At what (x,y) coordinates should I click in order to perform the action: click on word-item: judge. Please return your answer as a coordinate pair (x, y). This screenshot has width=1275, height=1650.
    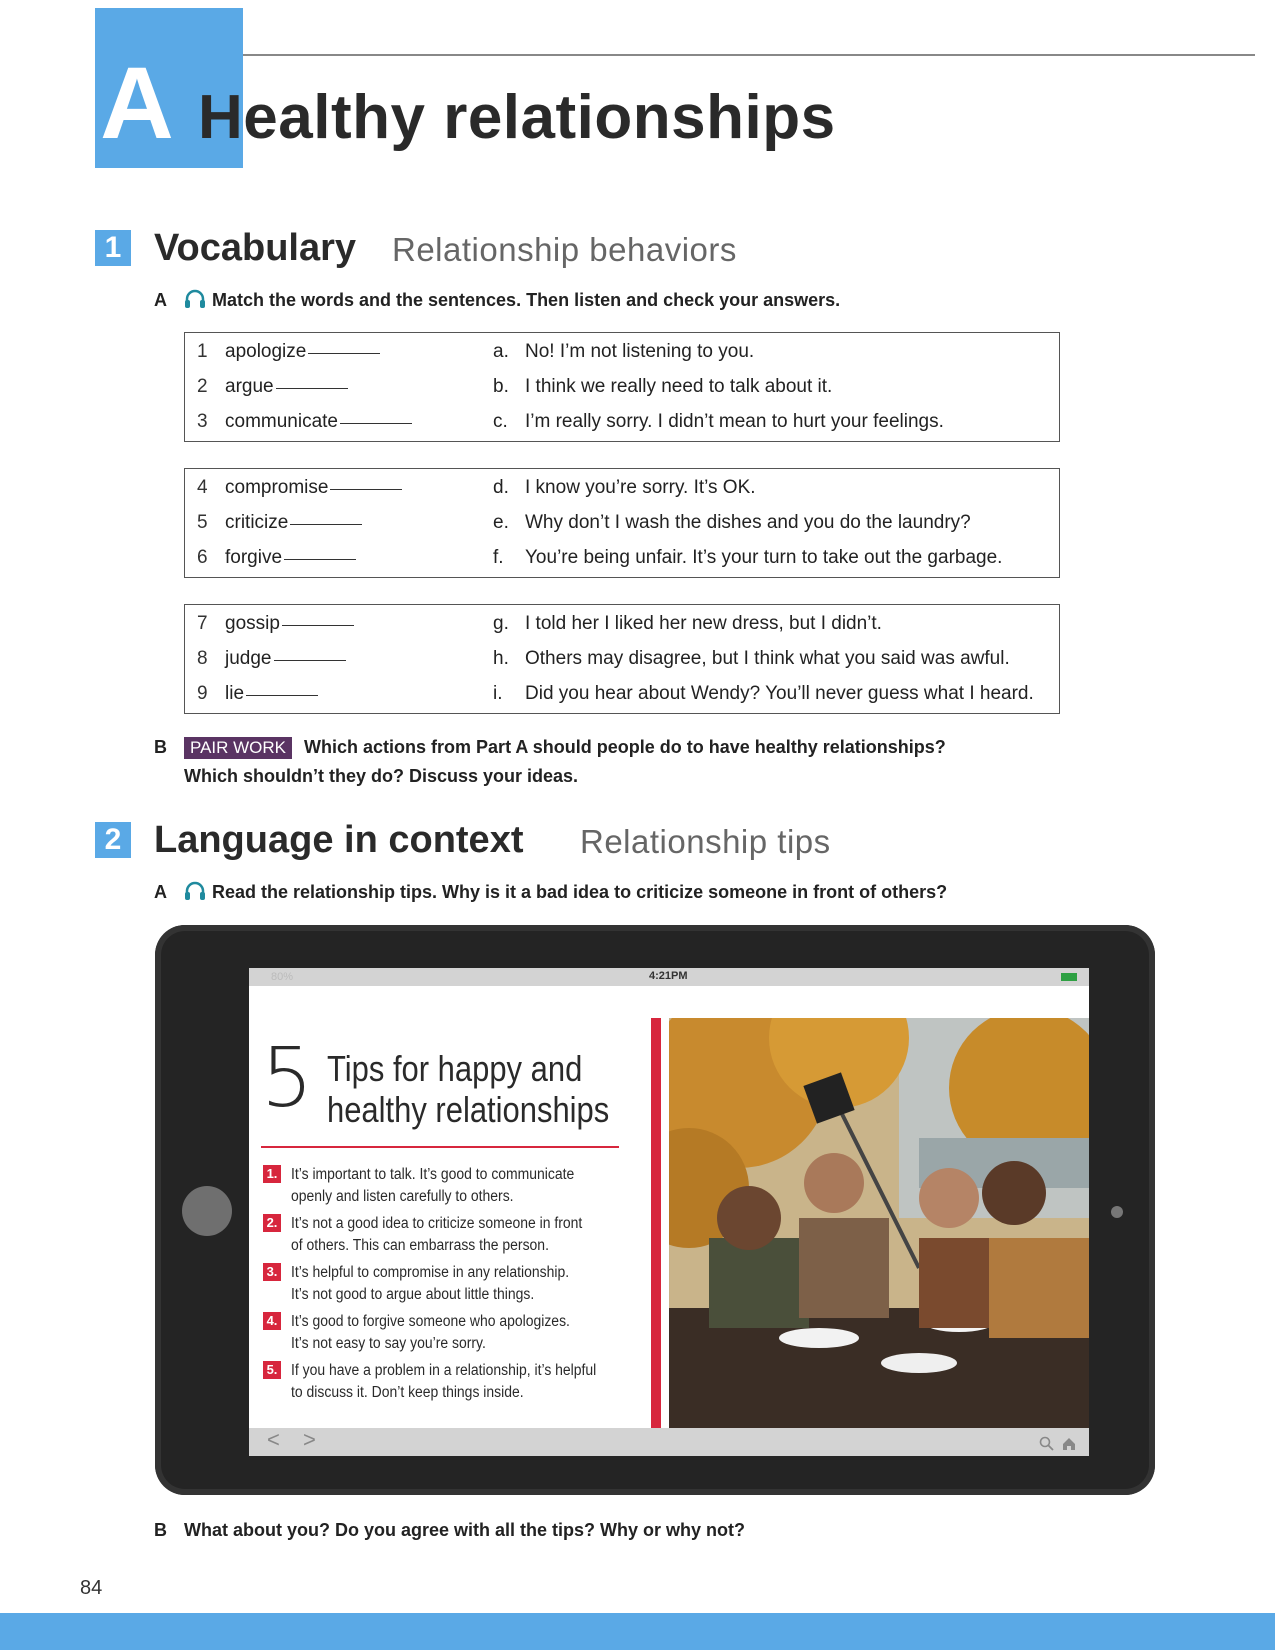
    Looking at the image, I should click on (285, 659).